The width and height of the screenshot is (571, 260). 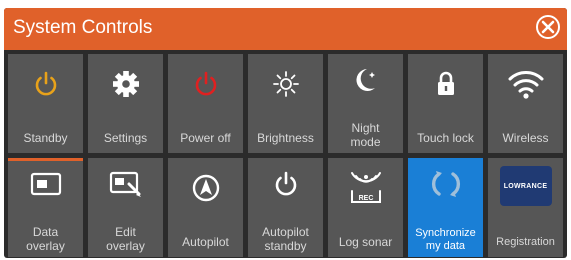 What do you see at coordinates (365, 135) in the screenshot?
I see `night-mode-label: Night mode` at bounding box center [365, 135].